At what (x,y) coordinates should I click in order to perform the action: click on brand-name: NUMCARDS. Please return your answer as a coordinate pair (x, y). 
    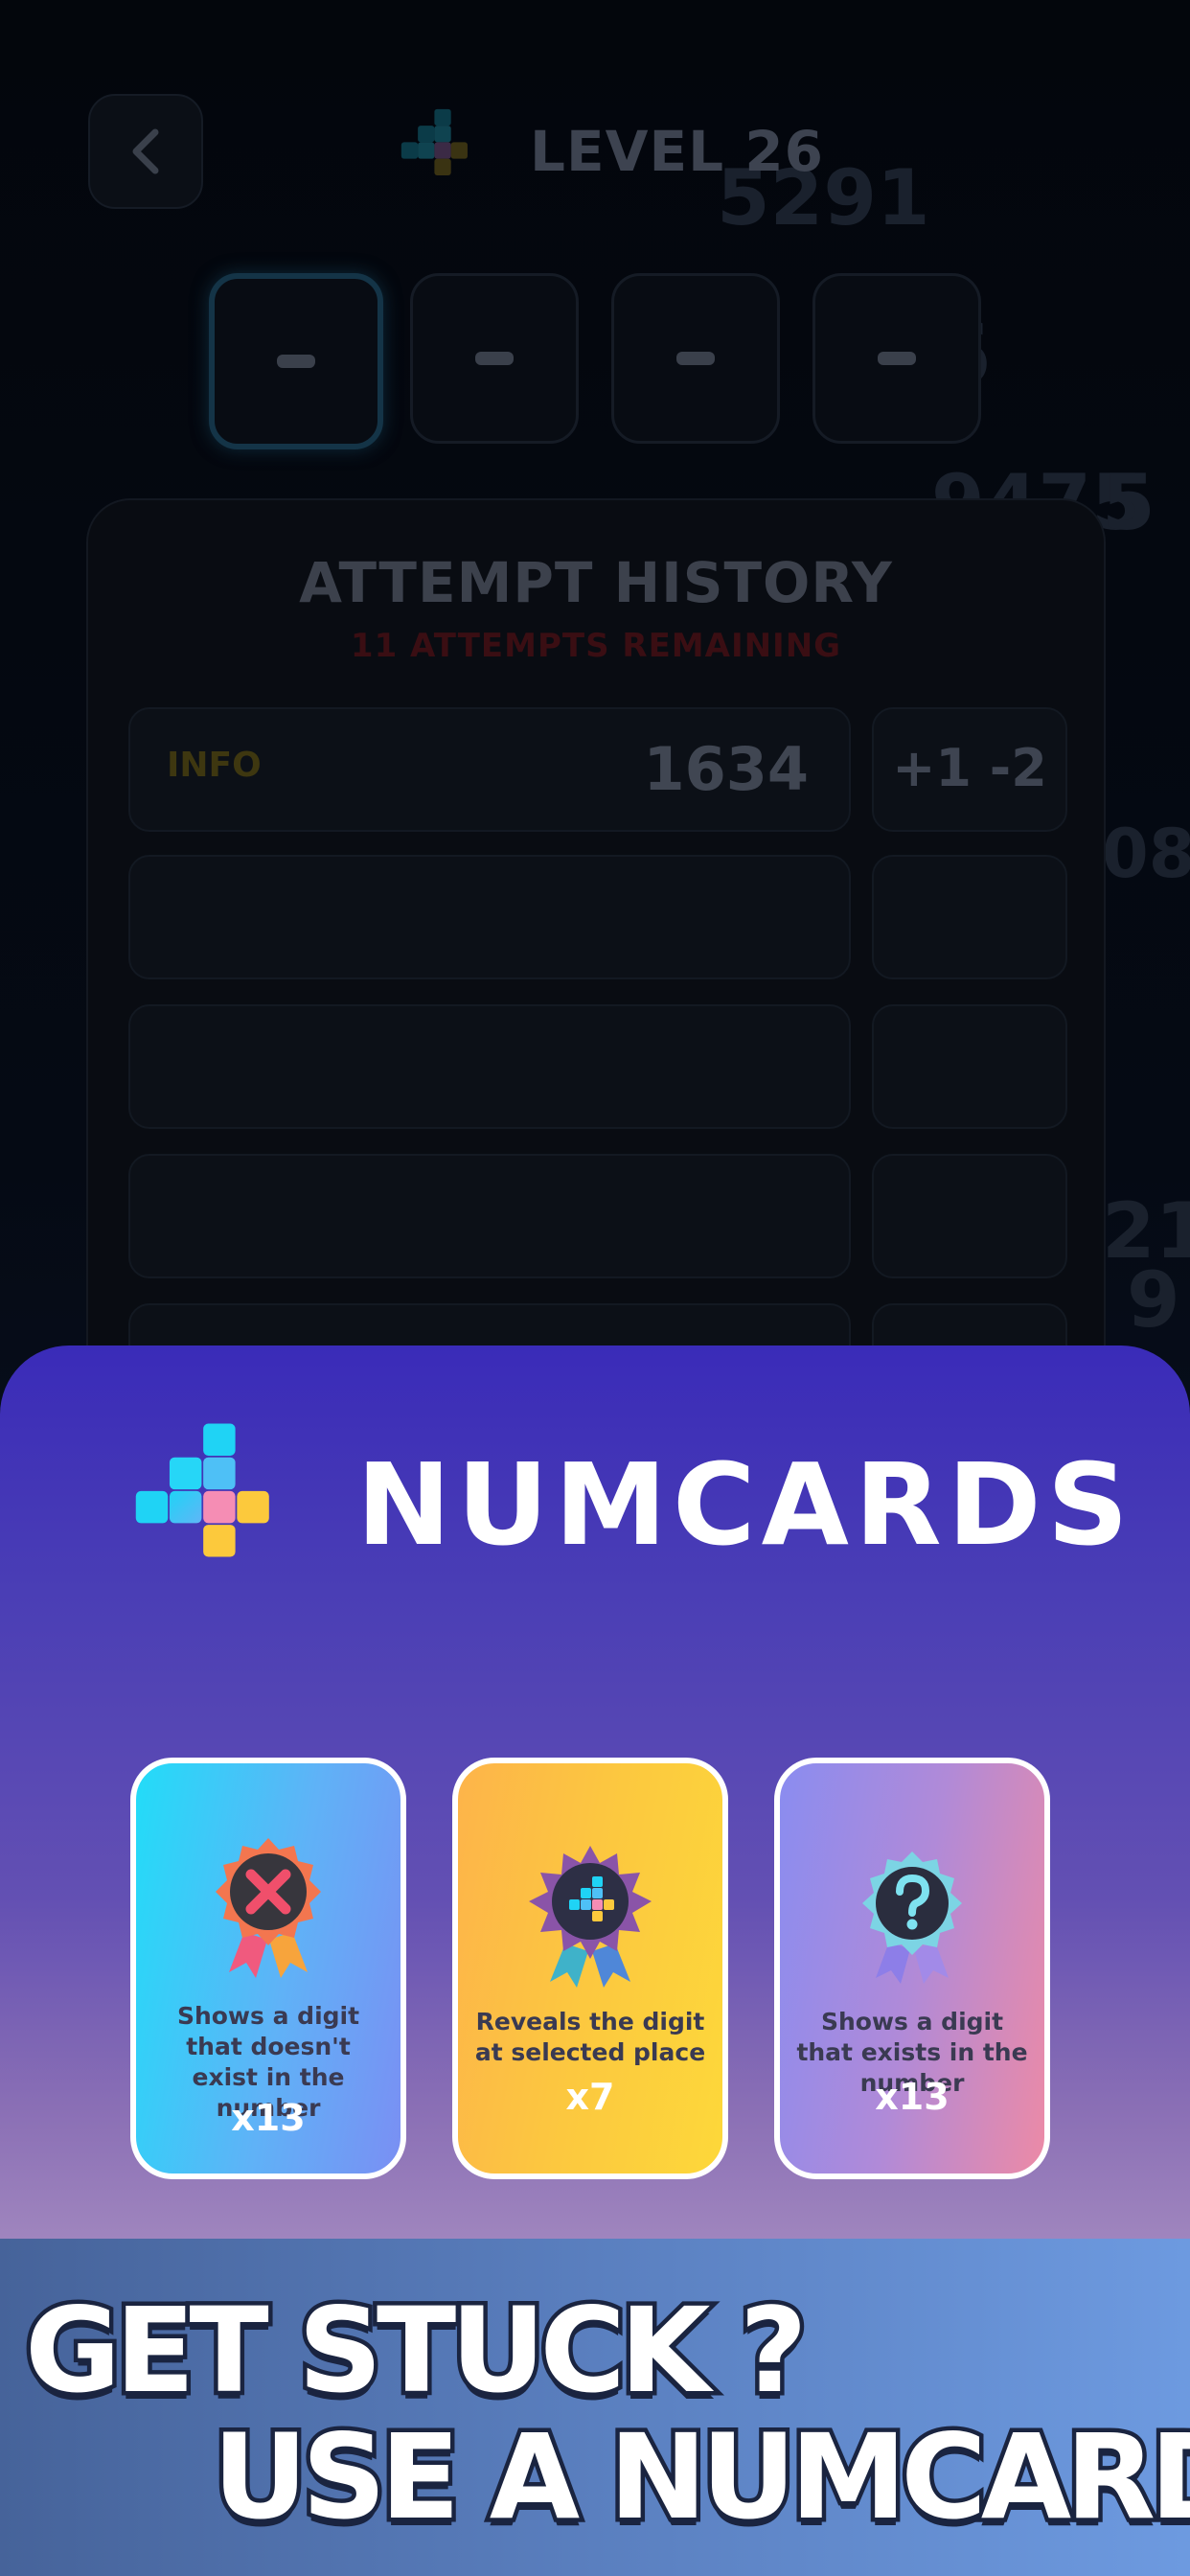
    Looking at the image, I should click on (745, 1504).